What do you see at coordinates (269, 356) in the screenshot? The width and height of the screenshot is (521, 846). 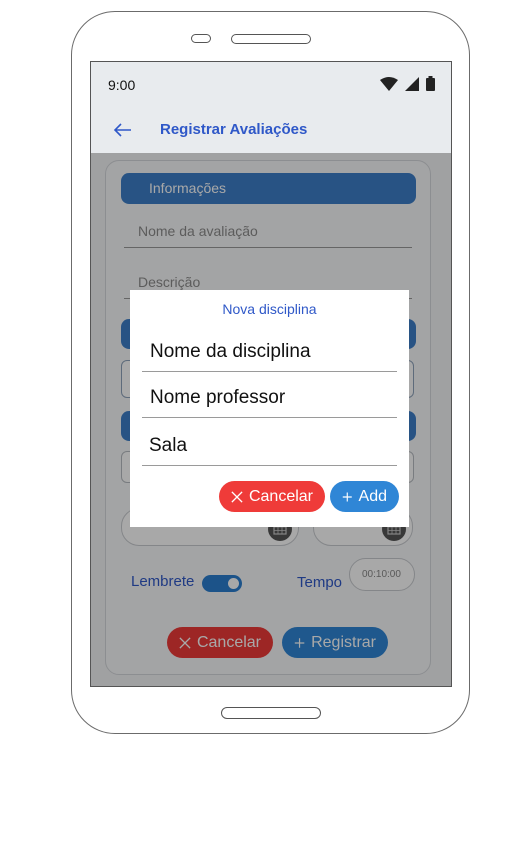 I see `discipline-name-input: Nome da disciplina` at bounding box center [269, 356].